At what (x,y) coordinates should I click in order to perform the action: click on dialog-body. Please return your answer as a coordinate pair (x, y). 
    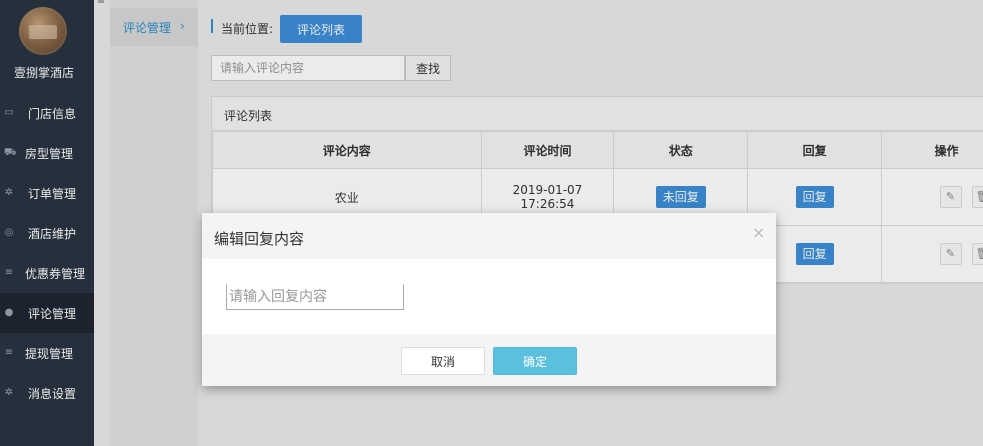
    Looking at the image, I should click on (489, 296).